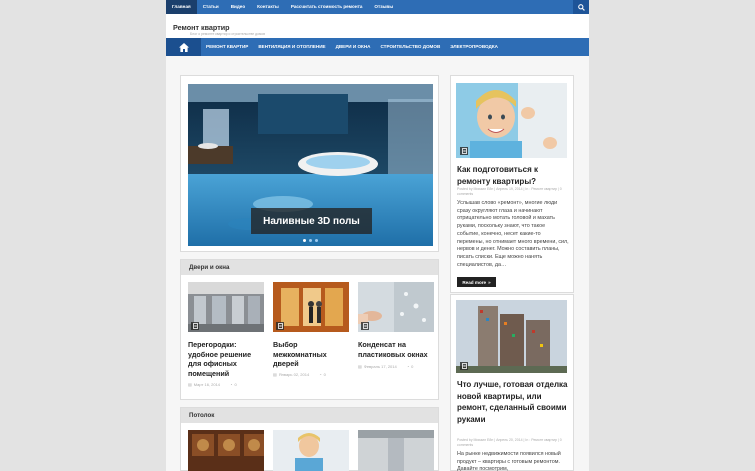 The height and width of the screenshot is (471, 755). I want to click on top-nav-video: Видео, so click(238, 7).